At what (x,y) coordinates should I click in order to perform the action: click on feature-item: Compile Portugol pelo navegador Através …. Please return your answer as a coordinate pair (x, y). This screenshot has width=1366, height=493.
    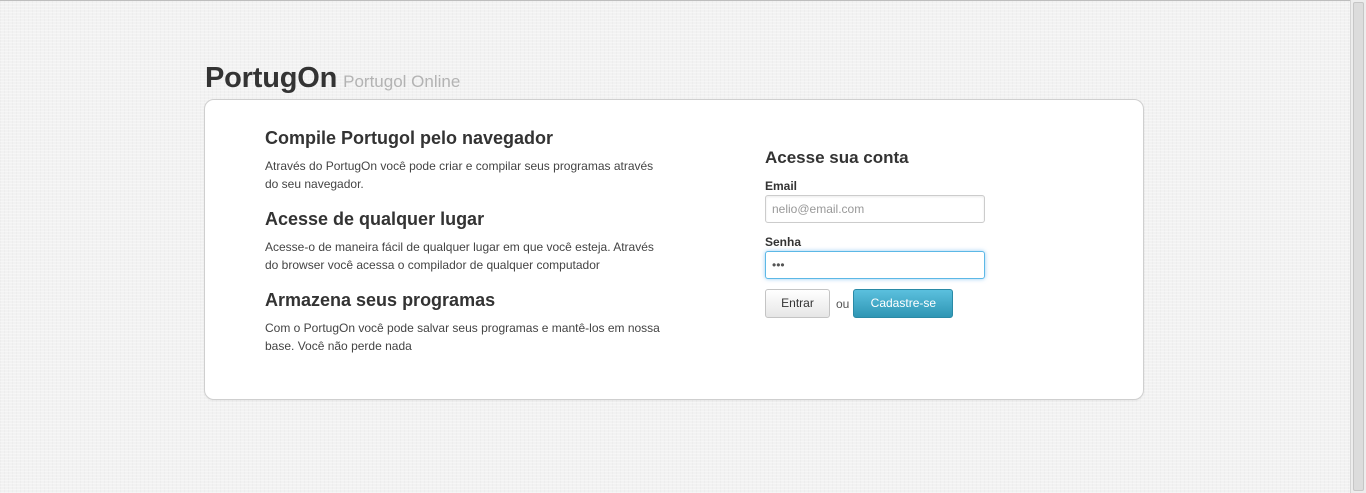
    Looking at the image, I should click on (475, 160).